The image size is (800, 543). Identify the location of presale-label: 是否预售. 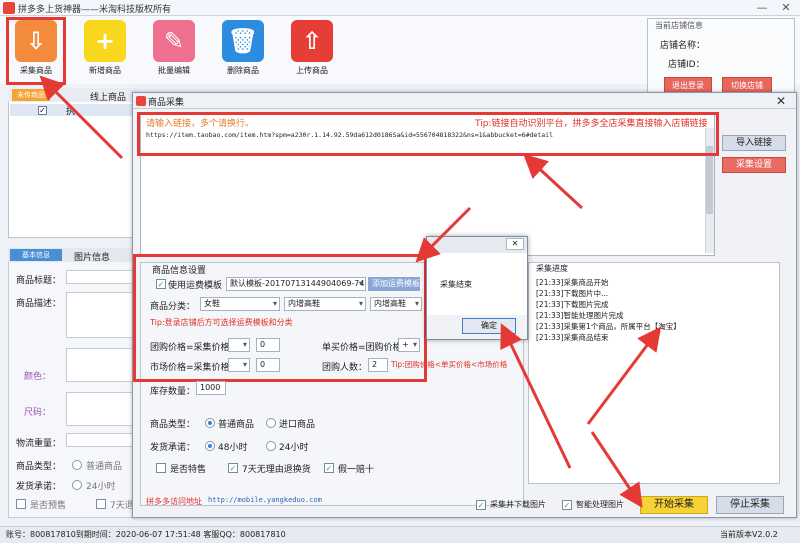
(48, 506).